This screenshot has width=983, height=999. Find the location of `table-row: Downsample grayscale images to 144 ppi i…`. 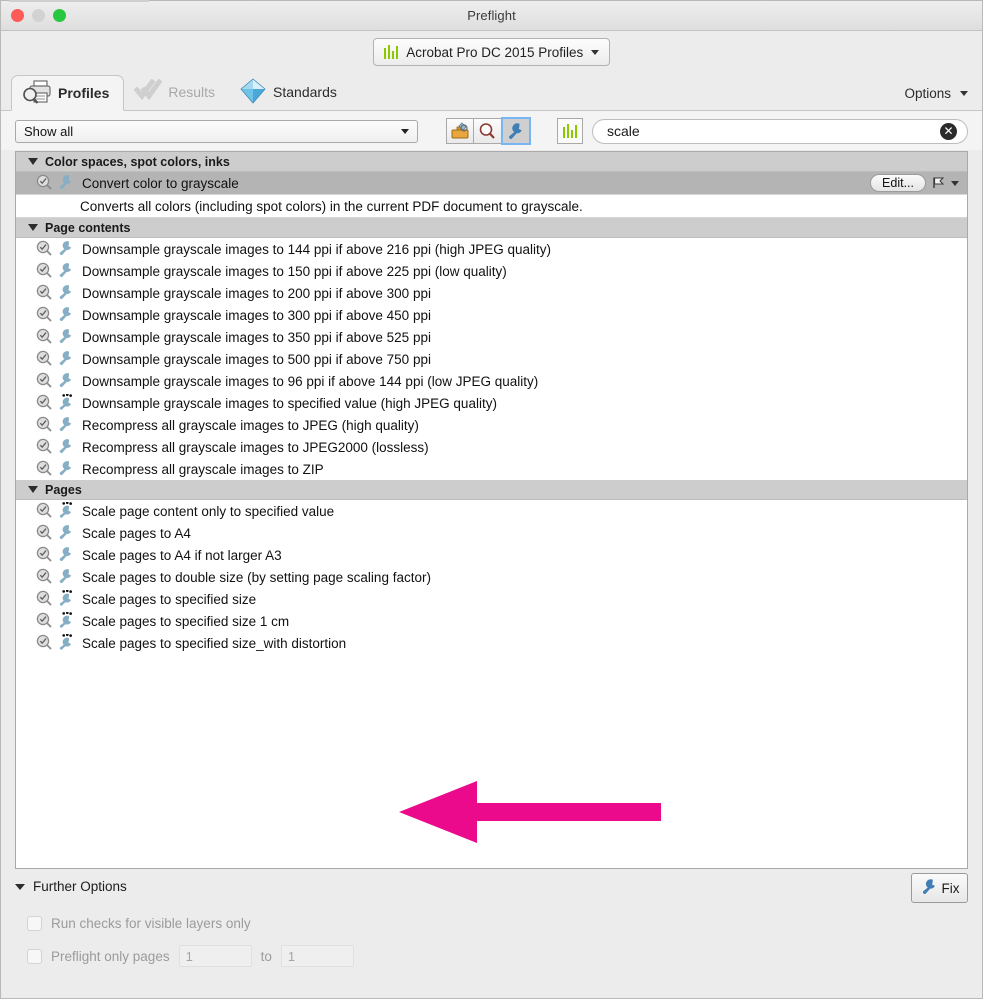

table-row: Downsample grayscale images to 144 ppi i… is located at coordinates (491, 249).